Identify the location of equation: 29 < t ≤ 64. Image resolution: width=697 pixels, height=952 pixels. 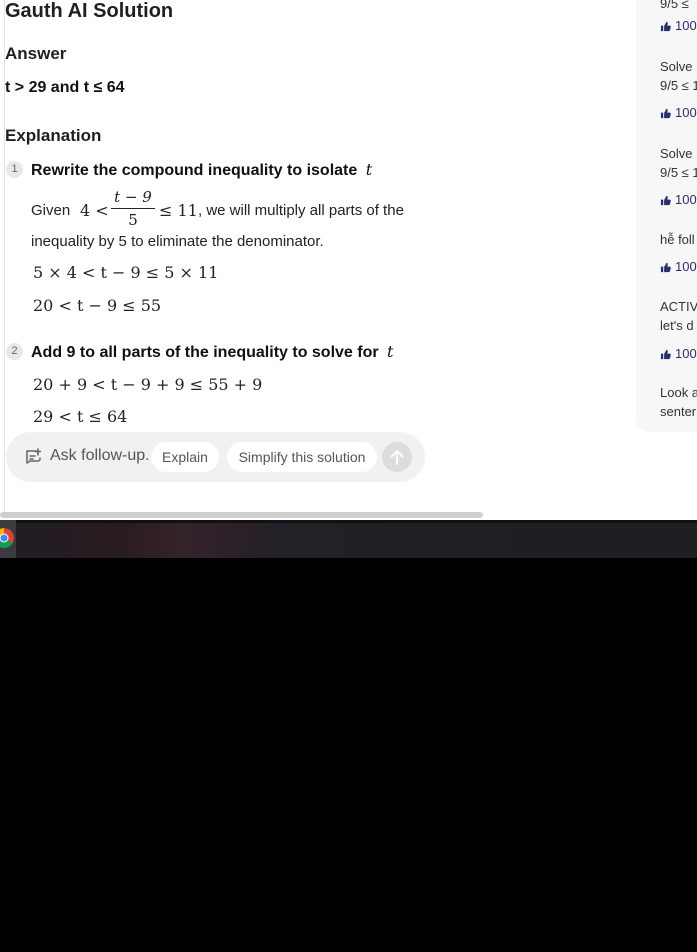
(80, 416).